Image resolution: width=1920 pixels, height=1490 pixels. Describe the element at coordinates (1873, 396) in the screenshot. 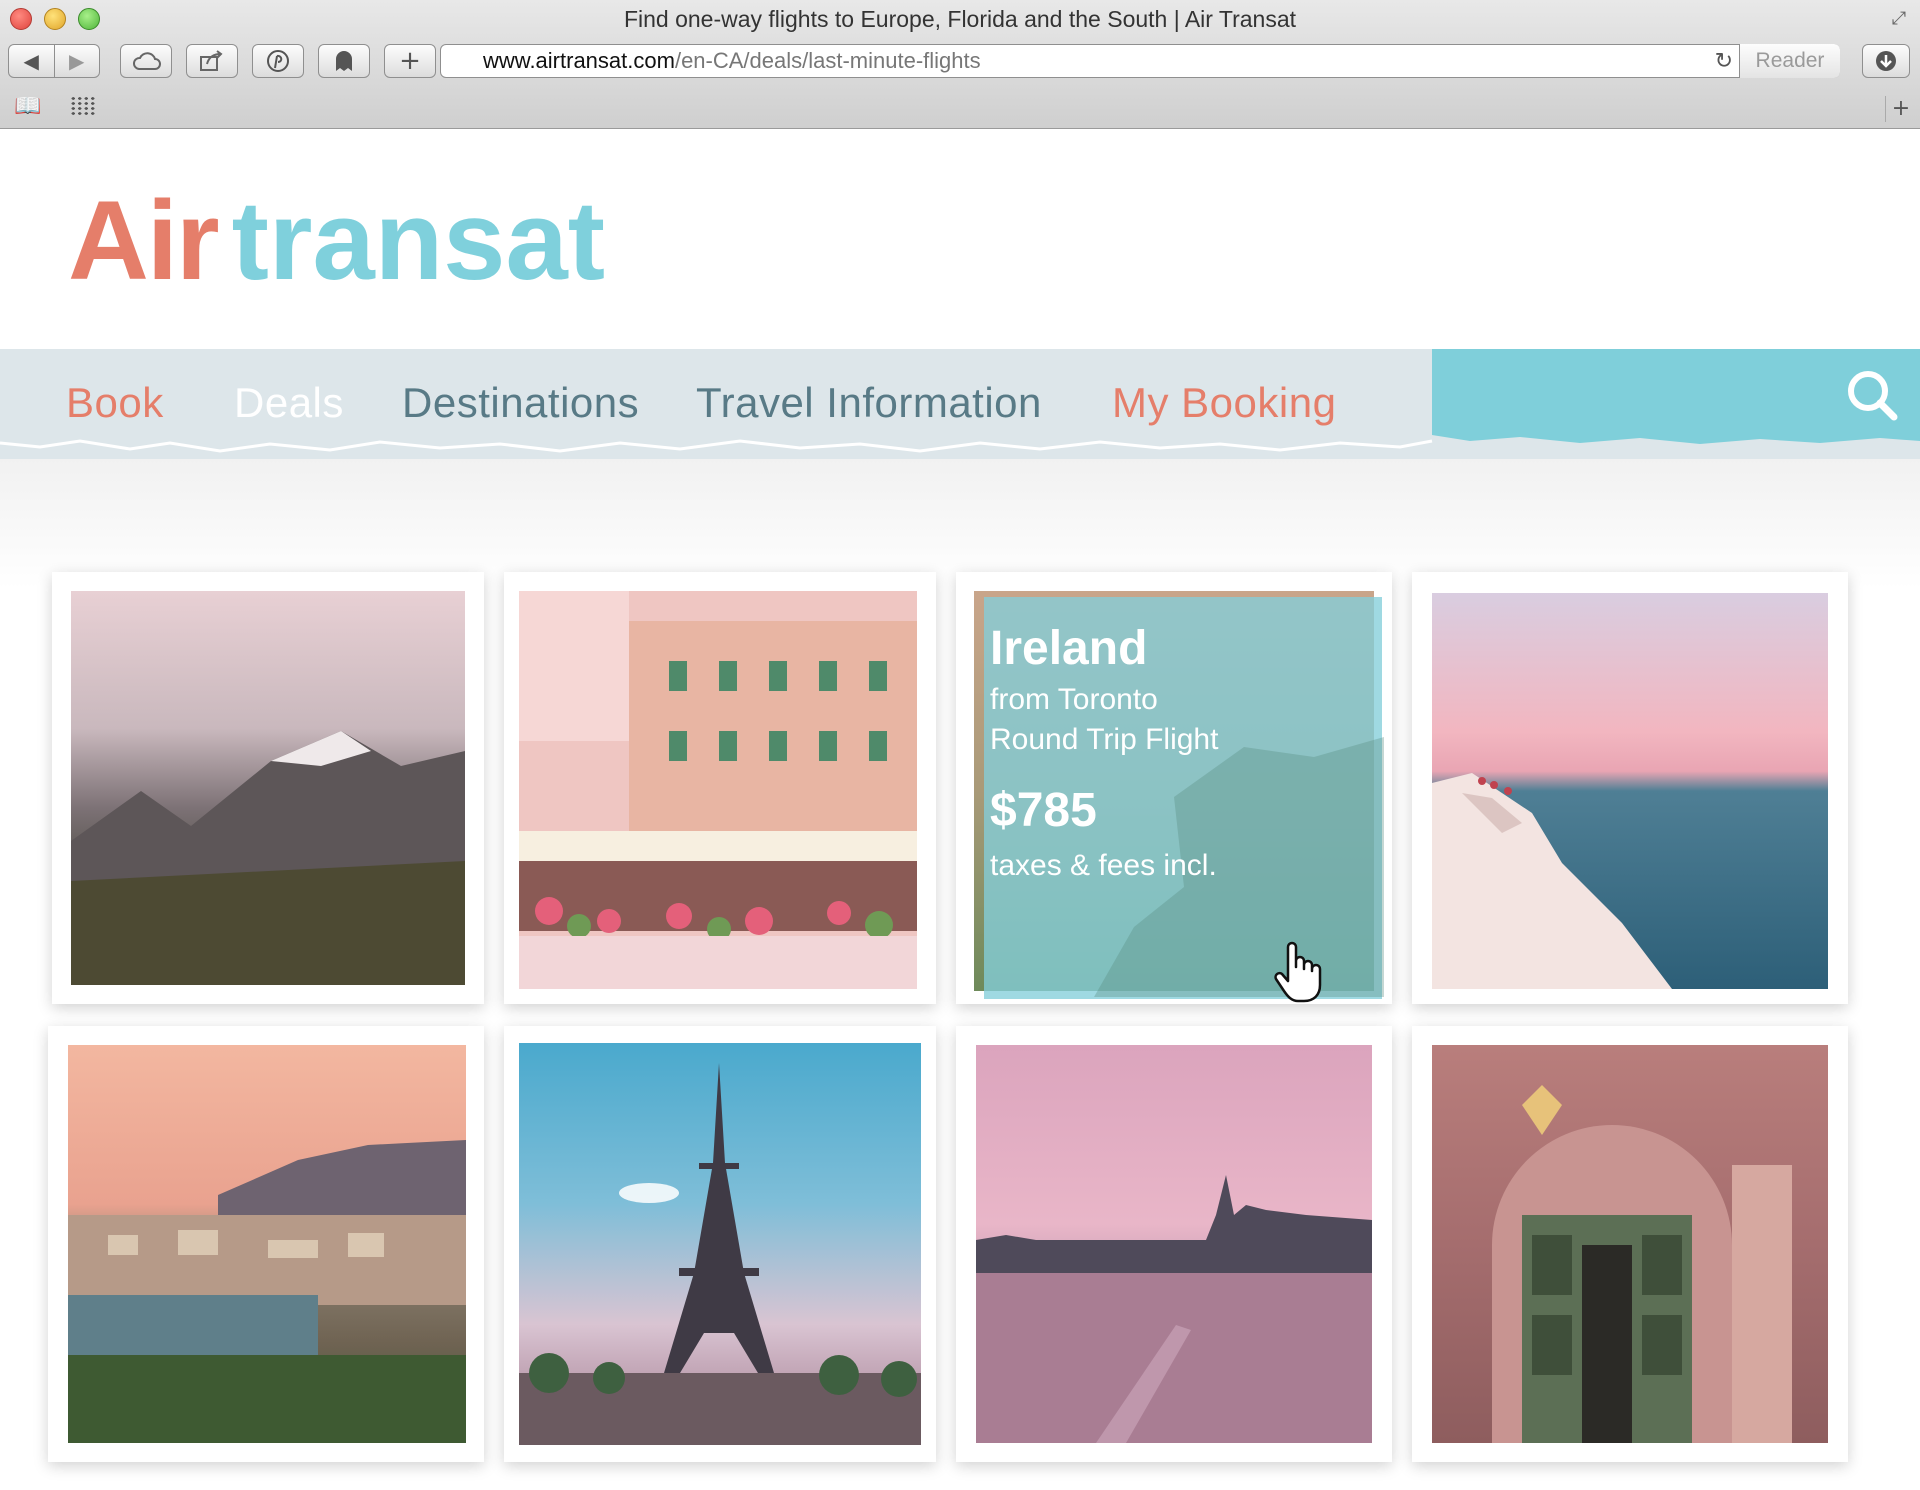

I see `search-icon` at that location.